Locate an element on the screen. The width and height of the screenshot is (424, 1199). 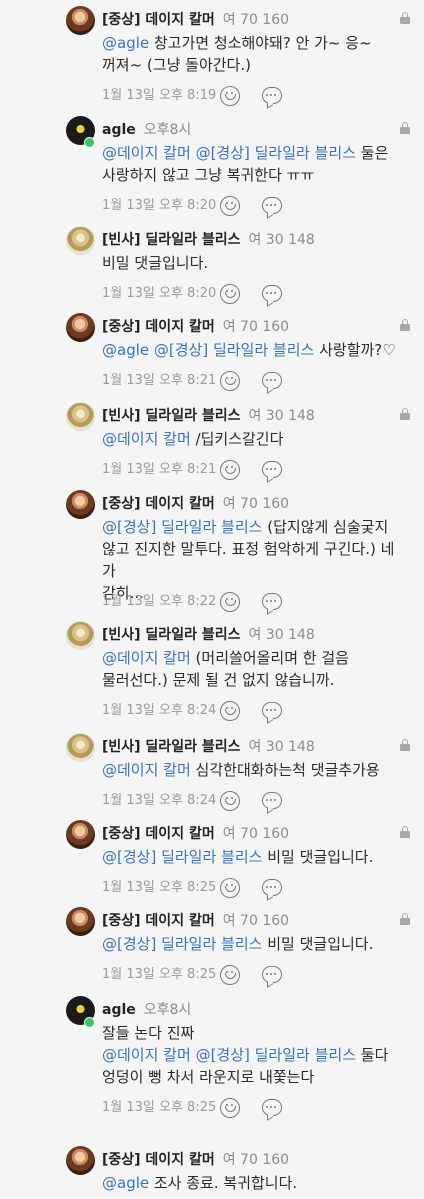
comment-line: @agle 조사 종료. 복귀합니다. is located at coordinates (252, 1183).